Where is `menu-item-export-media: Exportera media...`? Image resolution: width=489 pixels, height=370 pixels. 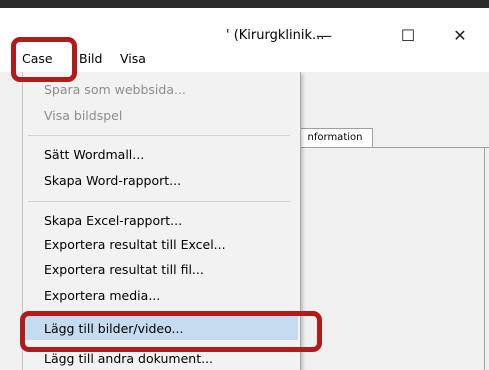
menu-item-export-media: Exportera media... is located at coordinates (102, 295).